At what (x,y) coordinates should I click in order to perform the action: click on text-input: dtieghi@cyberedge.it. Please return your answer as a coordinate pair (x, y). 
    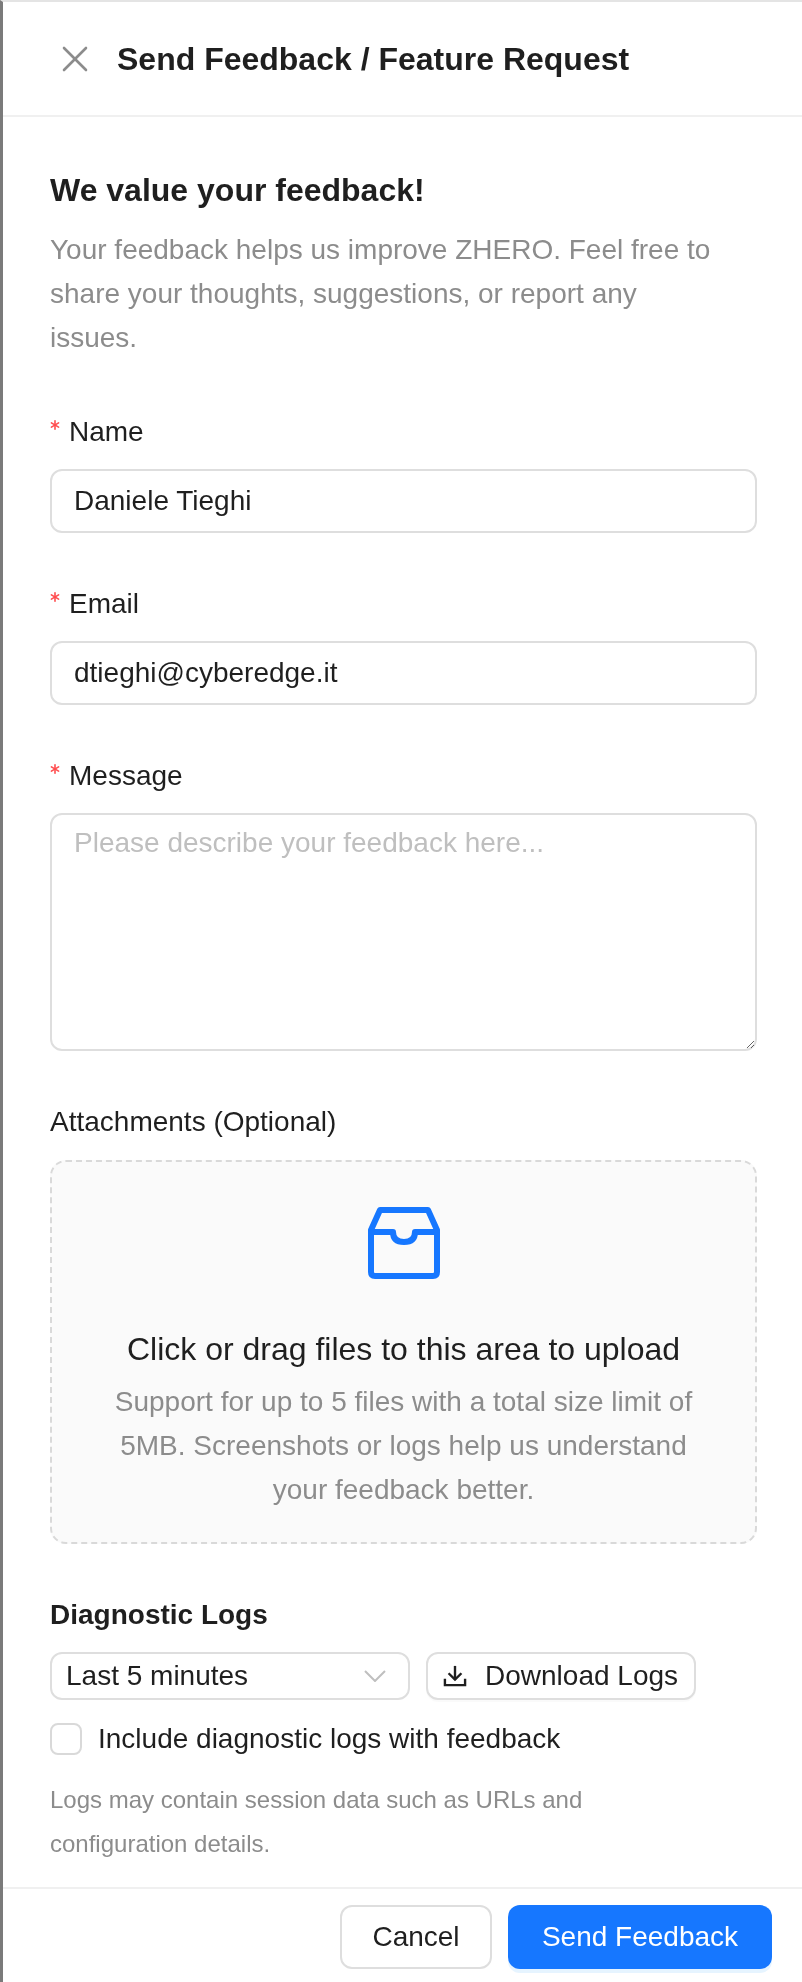
    Looking at the image, I should click on (403, 673).